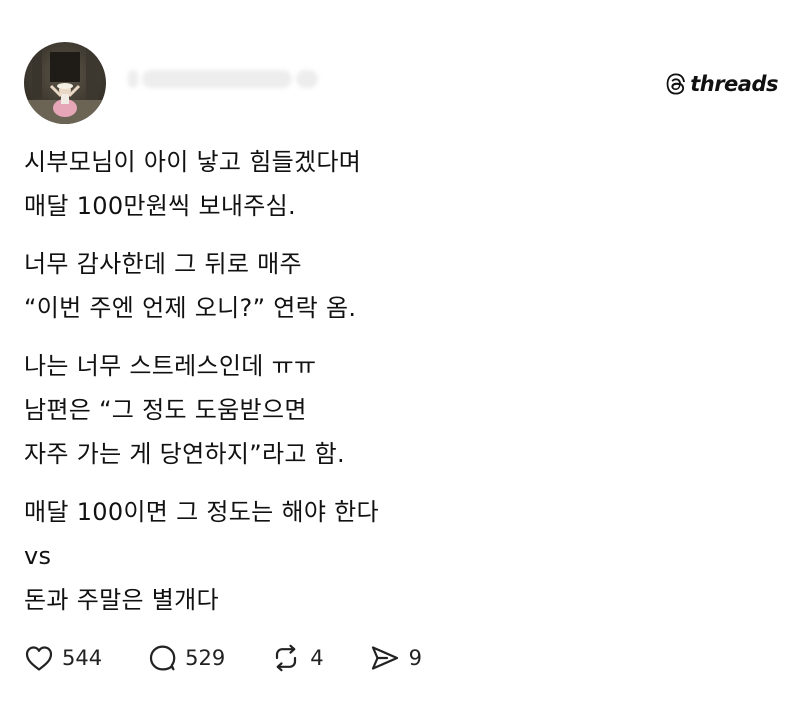  I want to click on share-button: 9, so click(395, 658).